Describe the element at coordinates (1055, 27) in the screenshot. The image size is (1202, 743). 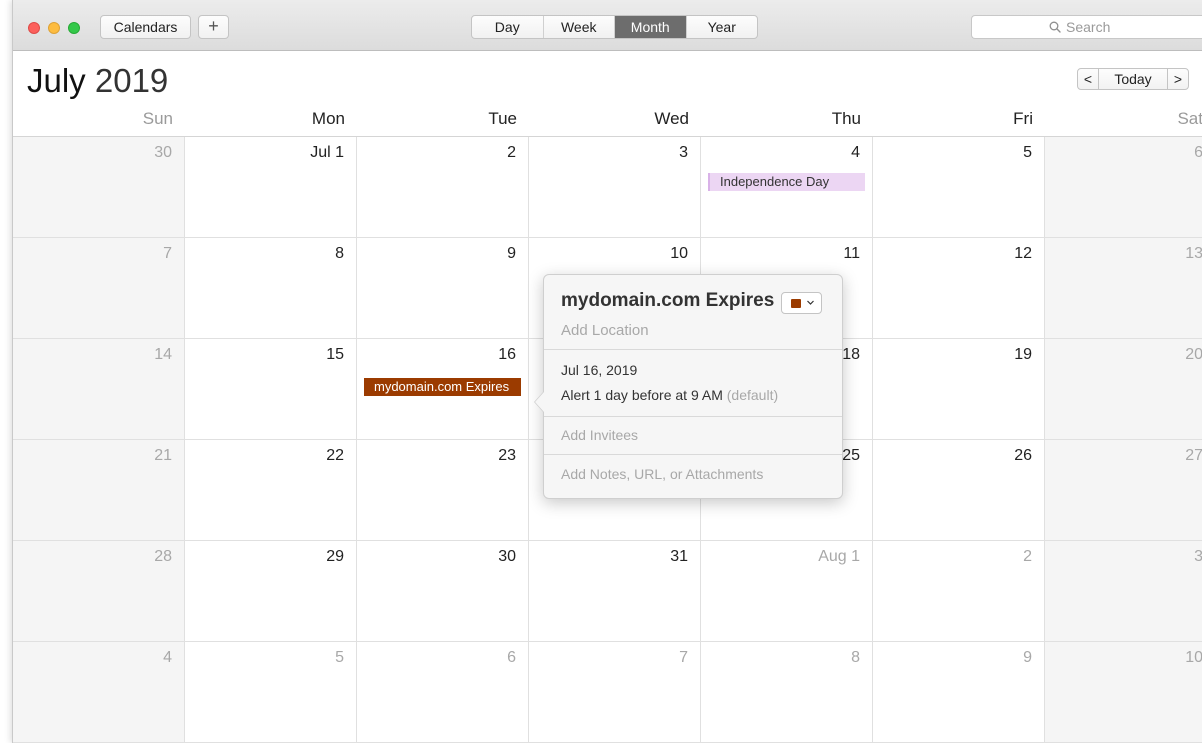
I see `search-icon` at that location.